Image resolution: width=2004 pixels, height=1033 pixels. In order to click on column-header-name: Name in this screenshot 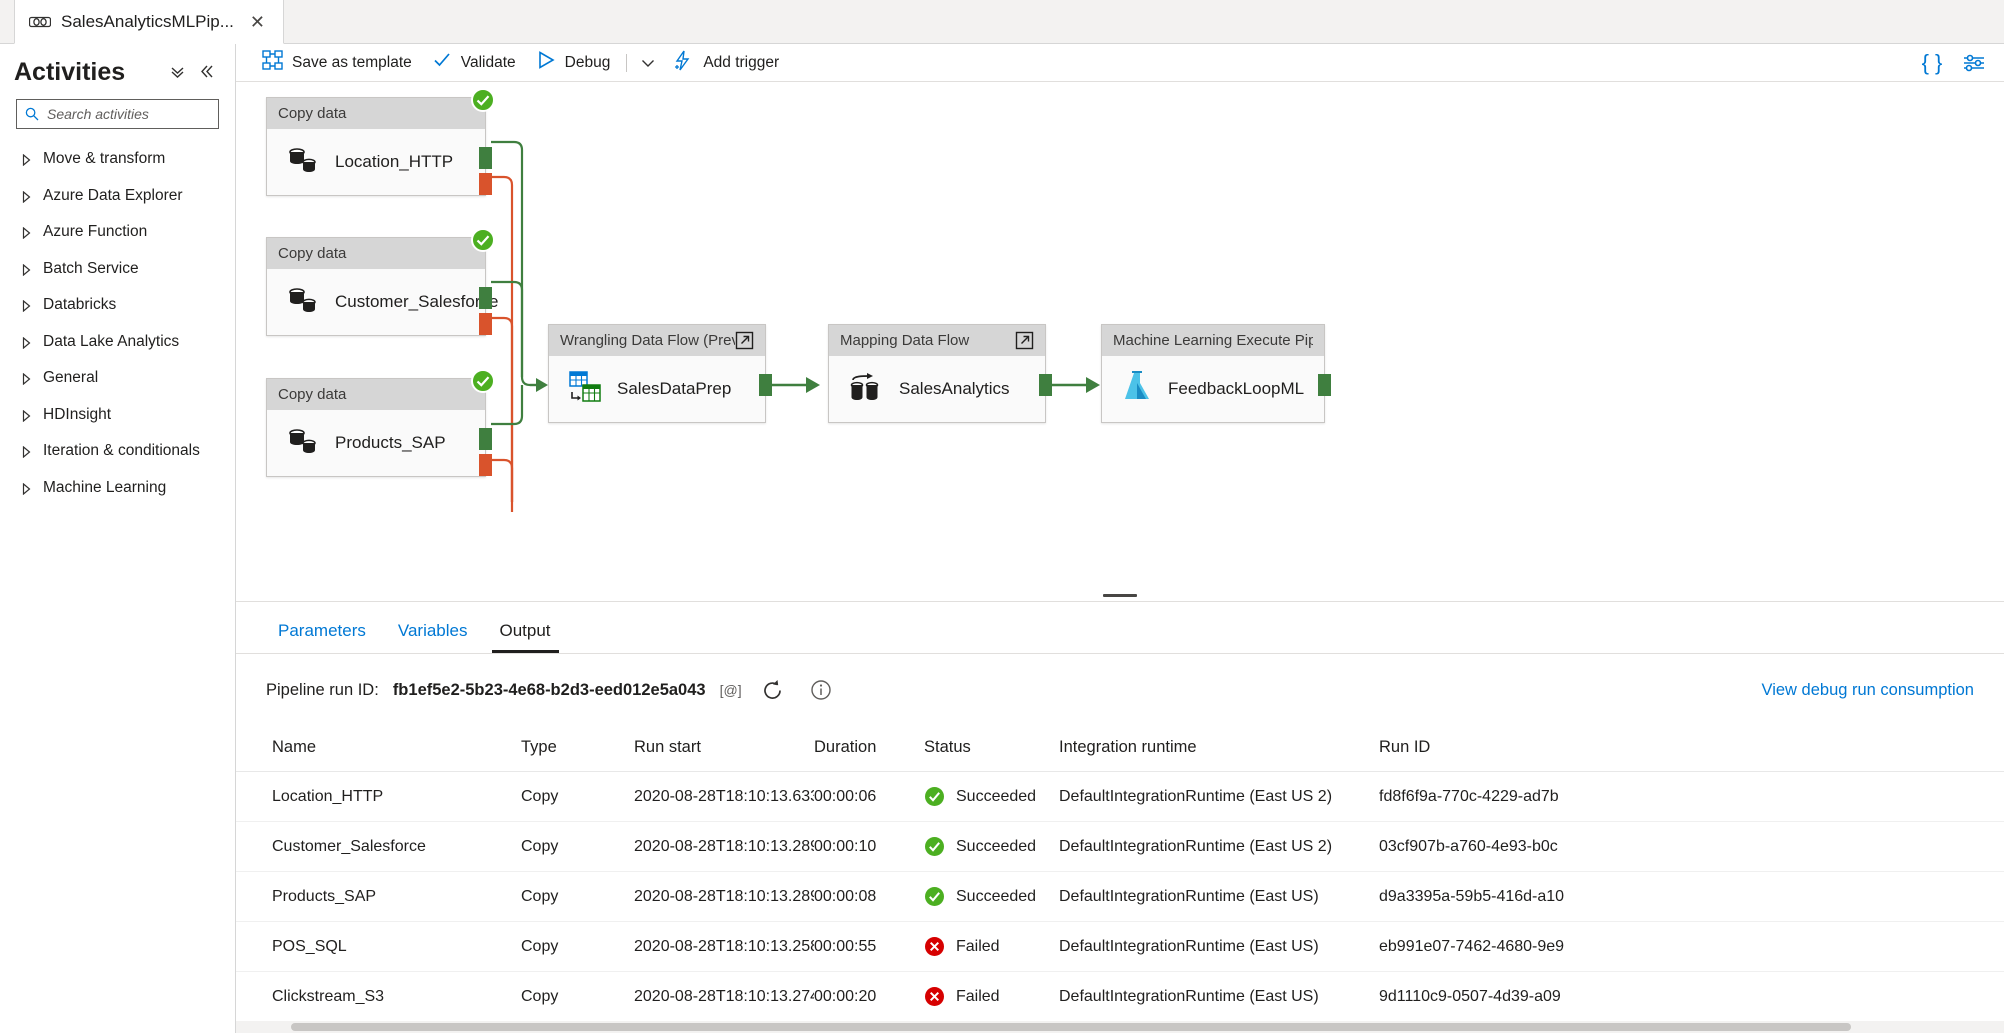, I will do `click(378, 749)`.